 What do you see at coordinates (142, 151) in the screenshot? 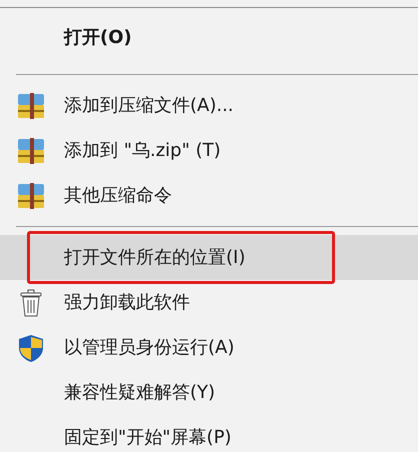
I see `menu-item-label: 添加到 "乌.zip" (T)` at bounding box center [142, 151].